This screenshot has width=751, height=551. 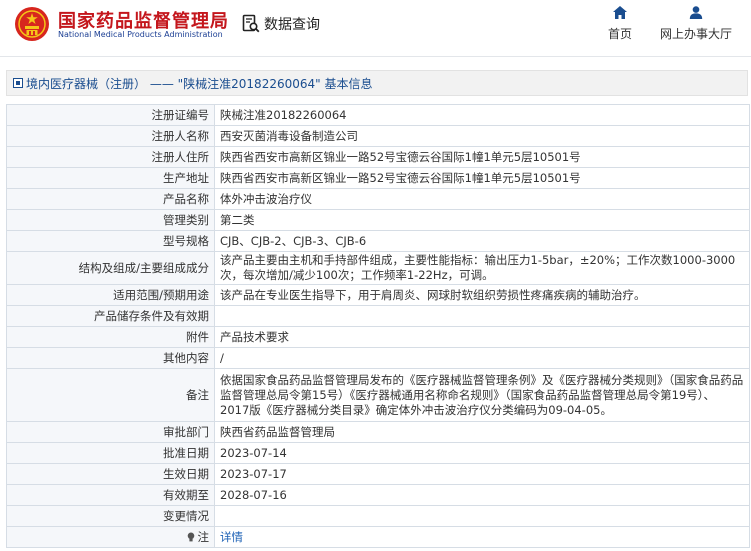 What do you see at coordinates (696, 12) in the screenshot?
I see `user-icon` at bounding box center [696, 12].